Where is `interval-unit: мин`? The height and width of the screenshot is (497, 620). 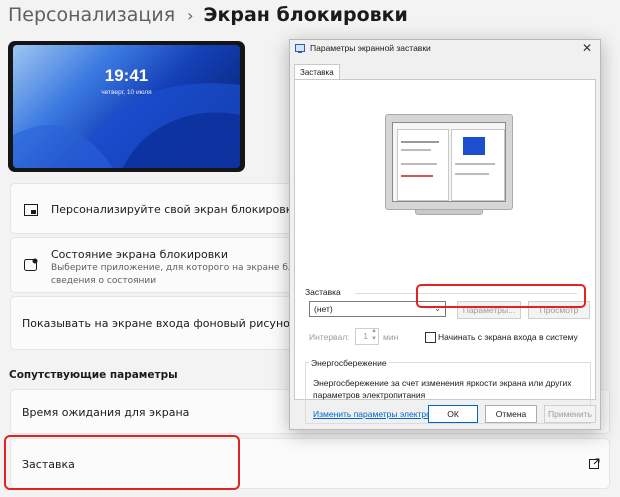
interval-unit: мин is located at coordinates (391, 337).